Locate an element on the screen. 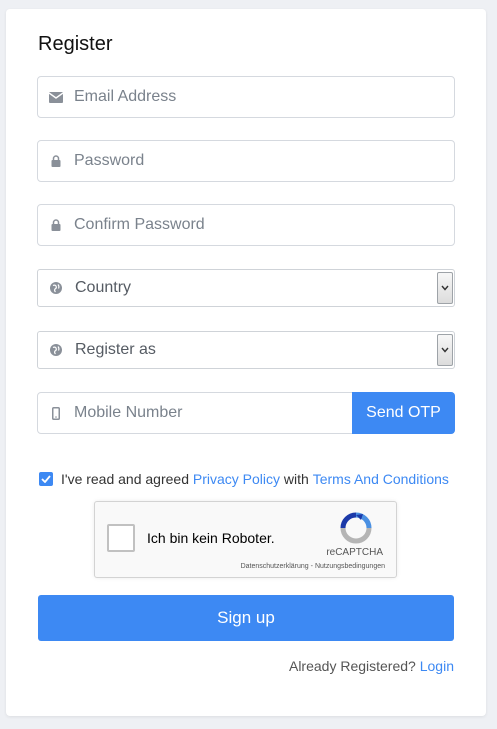 This screenshot has height=729, width=497. login-prompt: Already Registered? Login is located at coordinates (371, 666).